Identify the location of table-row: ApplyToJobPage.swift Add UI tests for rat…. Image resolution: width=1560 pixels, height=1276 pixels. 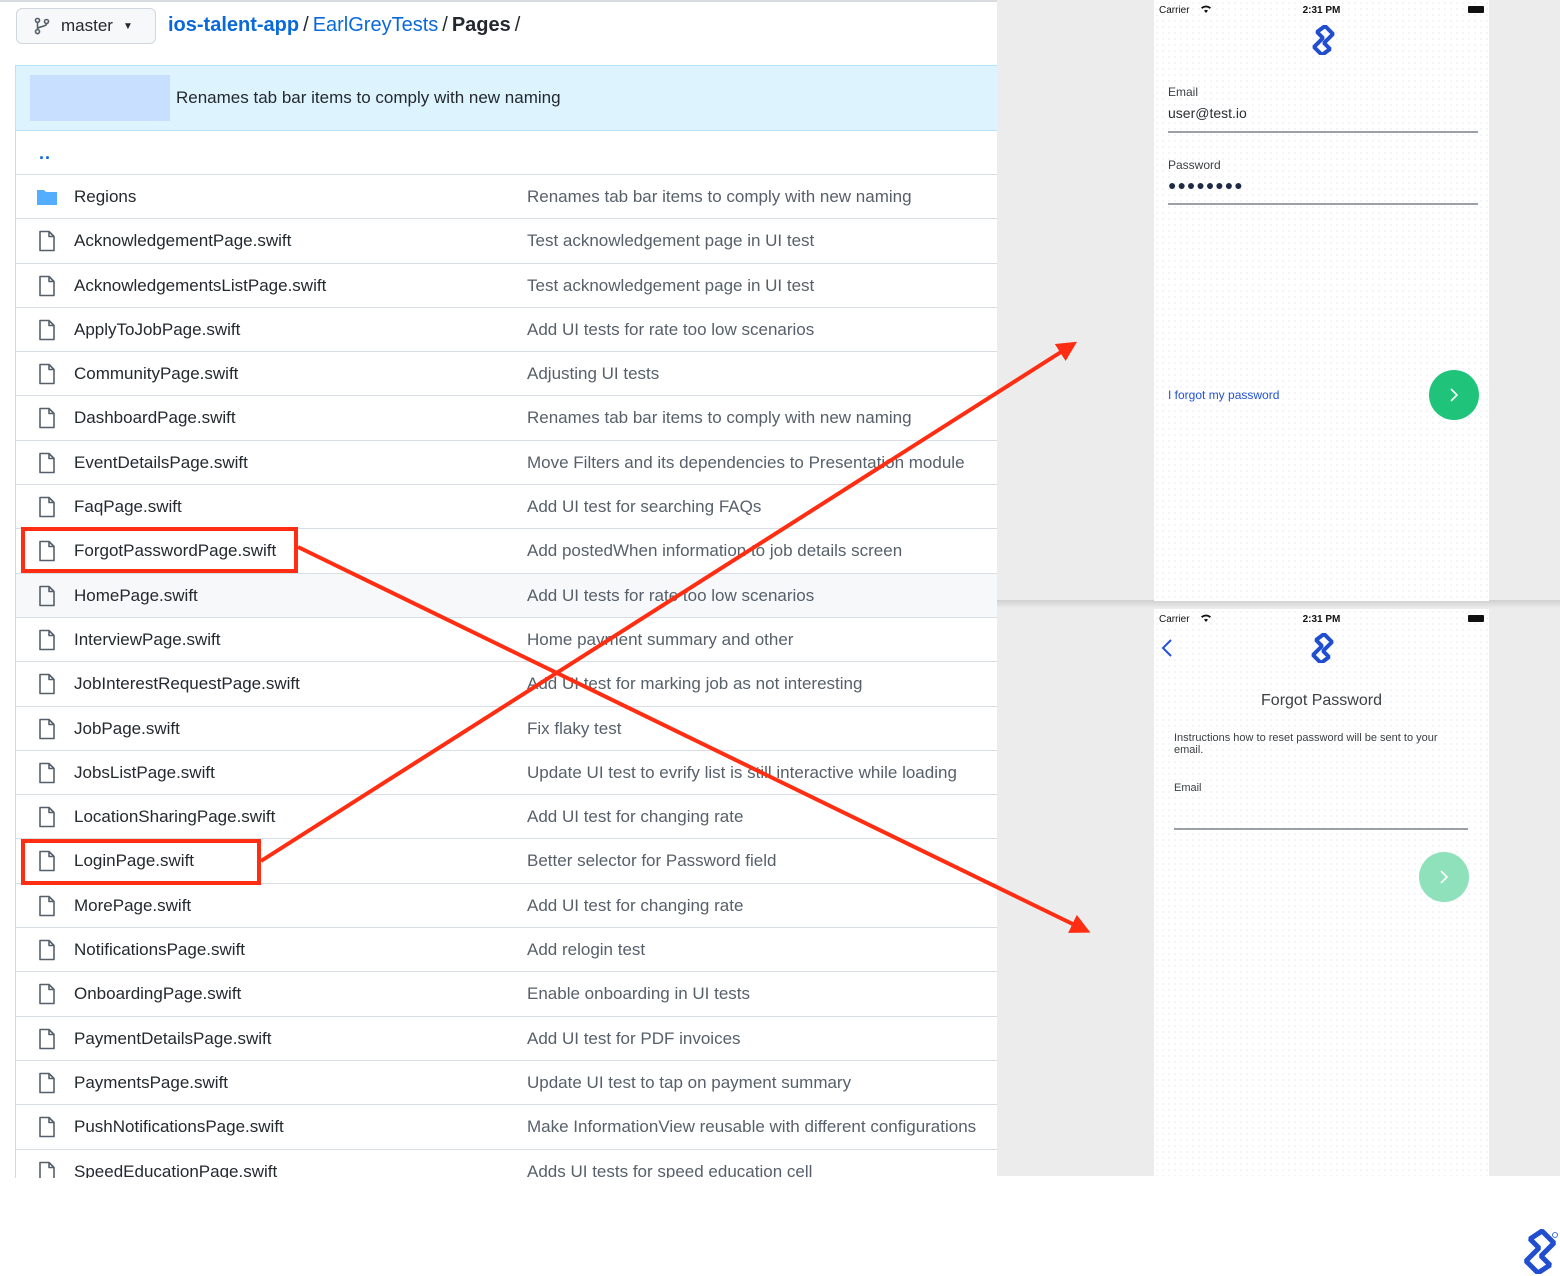
(506, 330).